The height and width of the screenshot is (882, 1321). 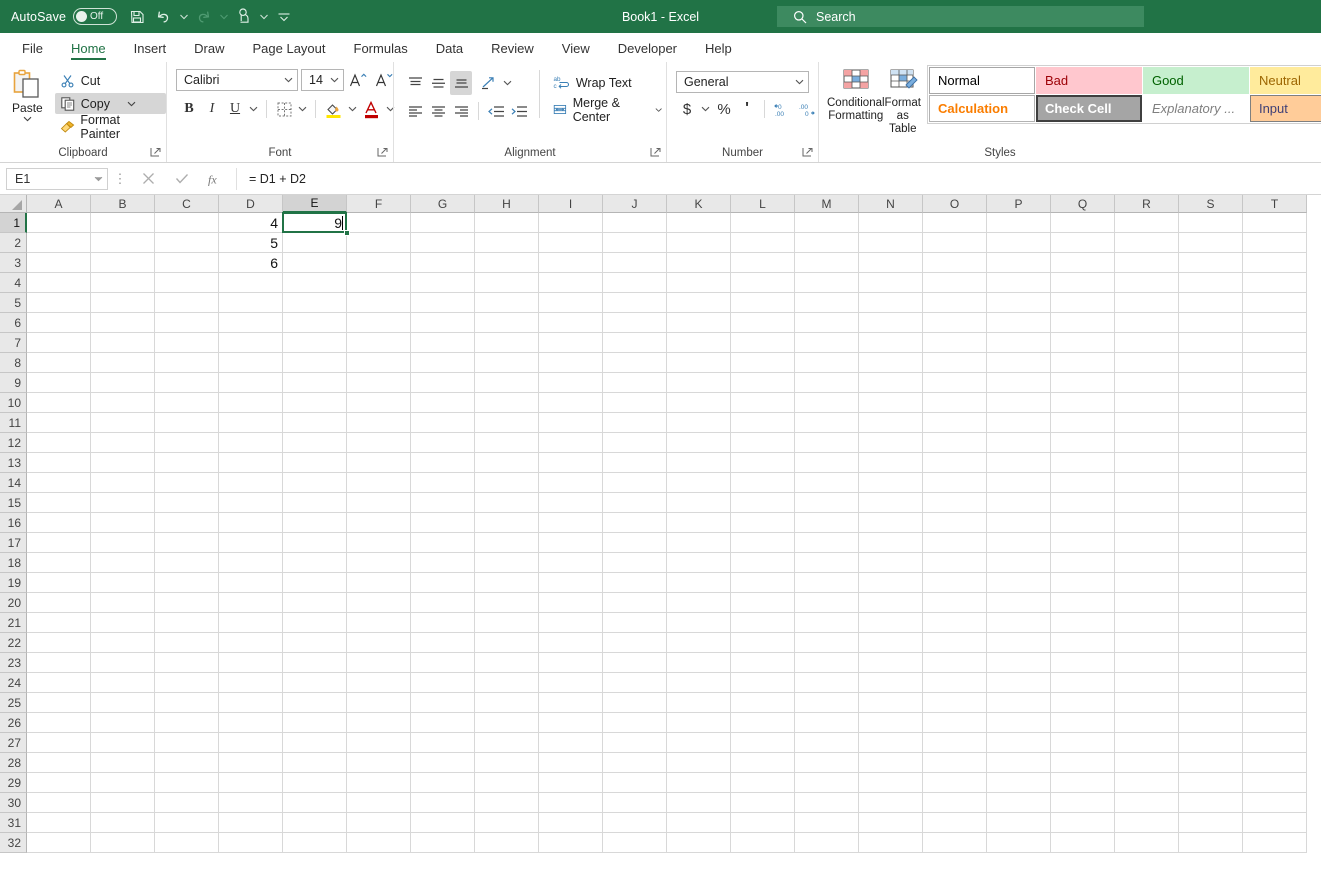 What do you see at coordinates (1275, 483) in the screenshot?
I see `cell-T14` at bounding box center [1275, 483].